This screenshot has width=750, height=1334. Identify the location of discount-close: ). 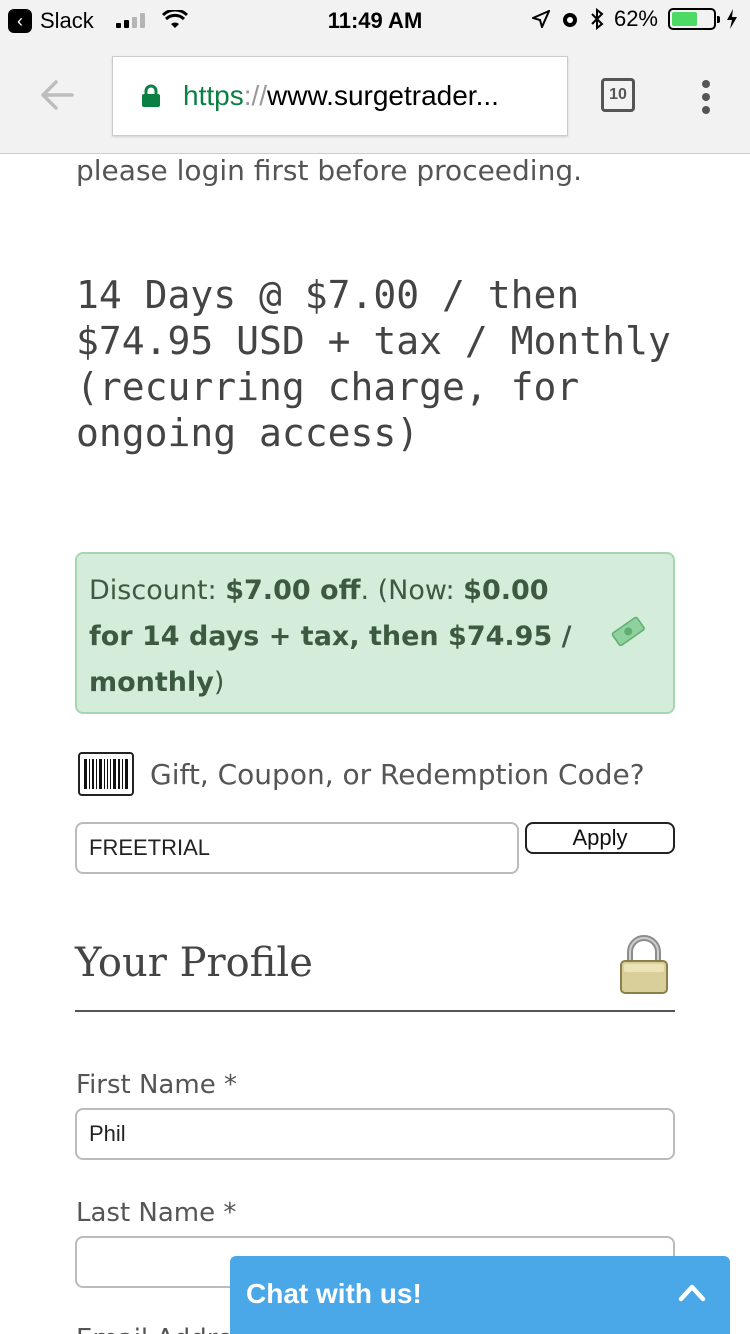
(219, 682).